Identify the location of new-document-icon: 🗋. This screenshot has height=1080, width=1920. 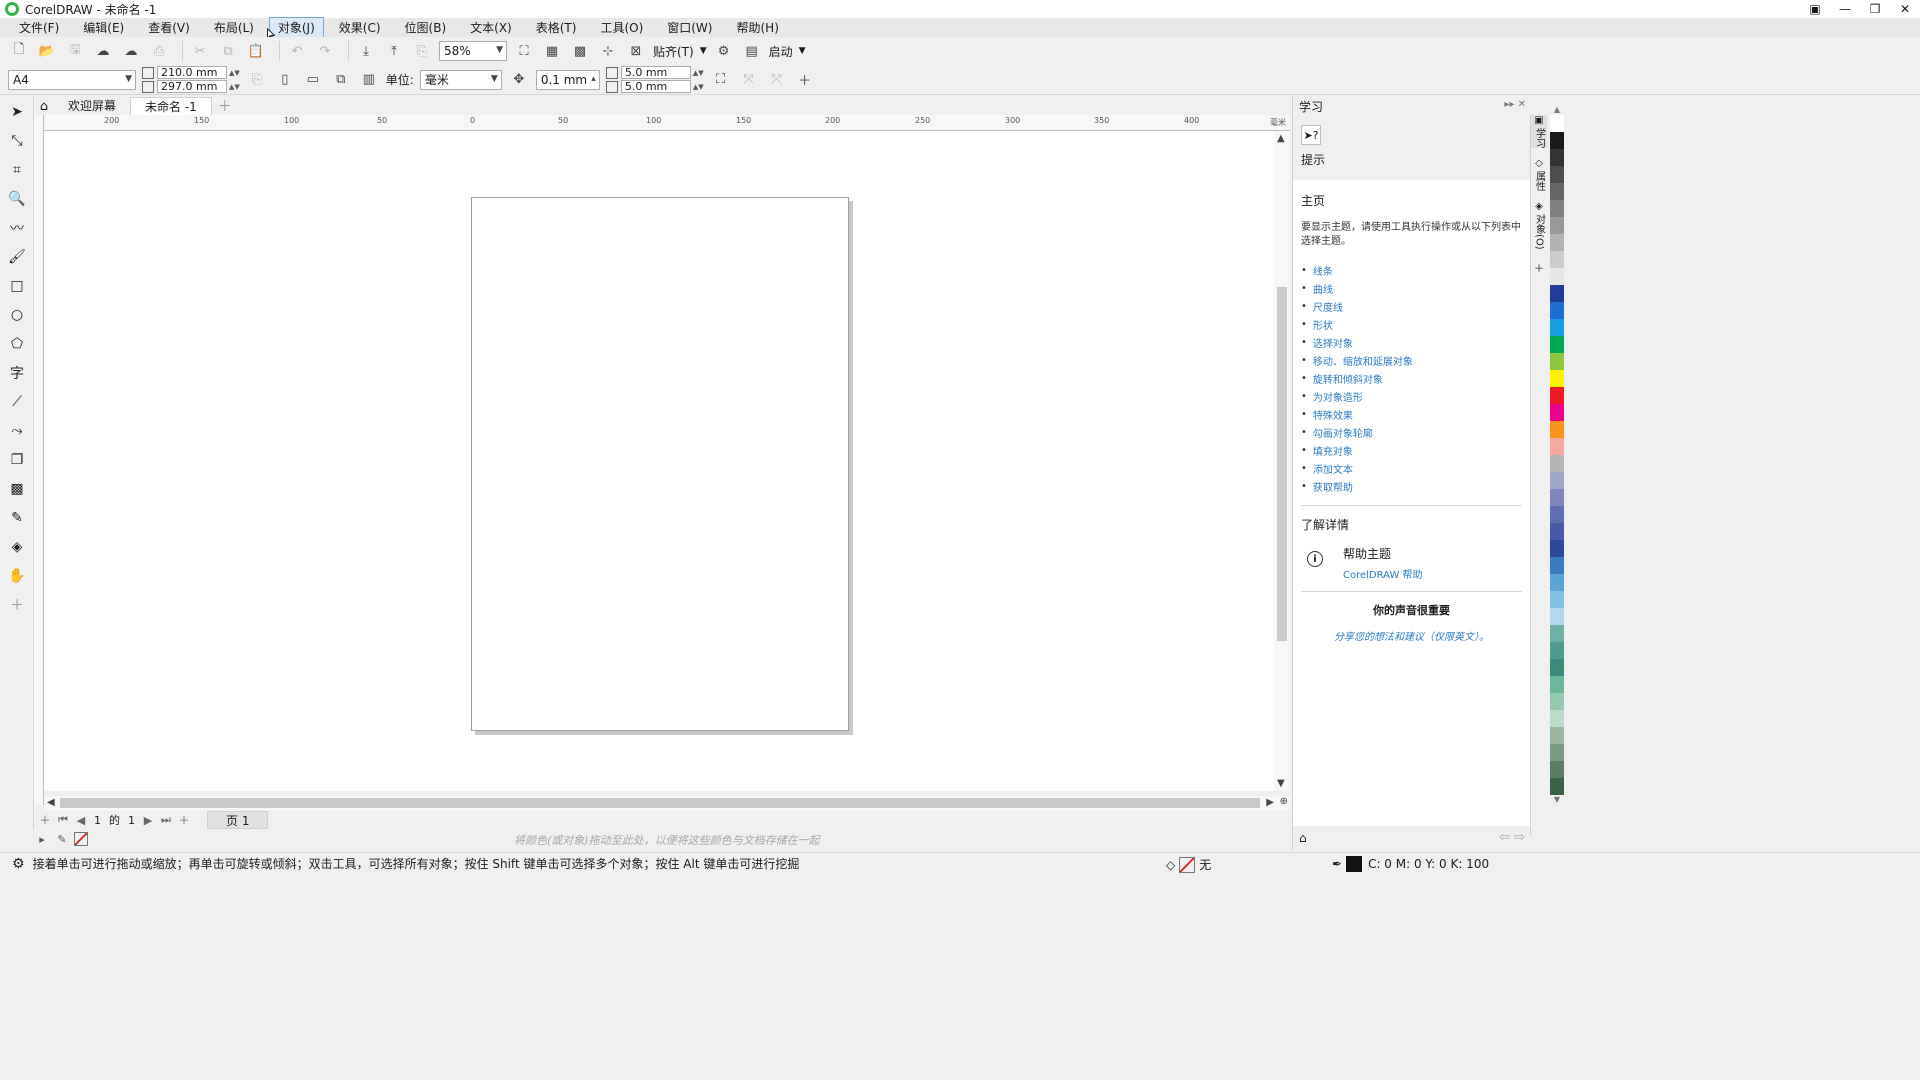
(19, 51).